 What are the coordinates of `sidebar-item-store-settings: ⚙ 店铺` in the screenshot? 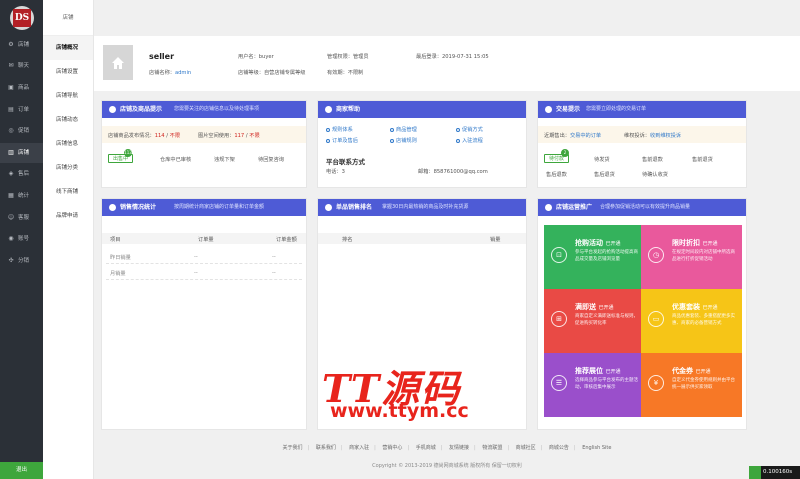 It's located at (21, 45).